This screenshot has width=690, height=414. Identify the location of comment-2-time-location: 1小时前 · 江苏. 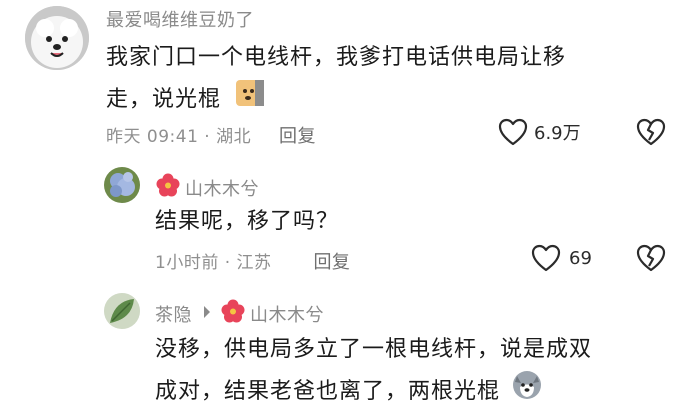
(213, 263).